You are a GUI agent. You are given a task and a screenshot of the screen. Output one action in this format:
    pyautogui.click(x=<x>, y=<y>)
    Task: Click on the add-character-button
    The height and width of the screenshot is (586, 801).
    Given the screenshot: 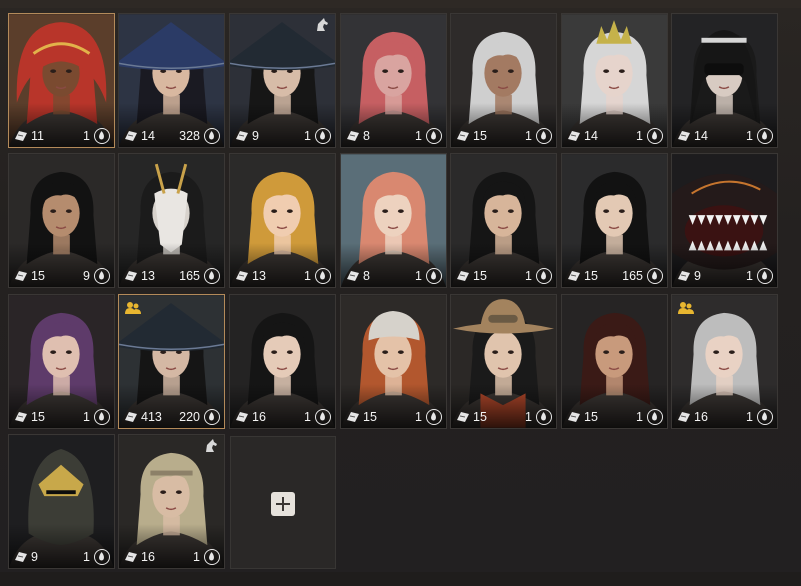 What is the action you would take?
    pyautogui.click(x=283, y=504)
    